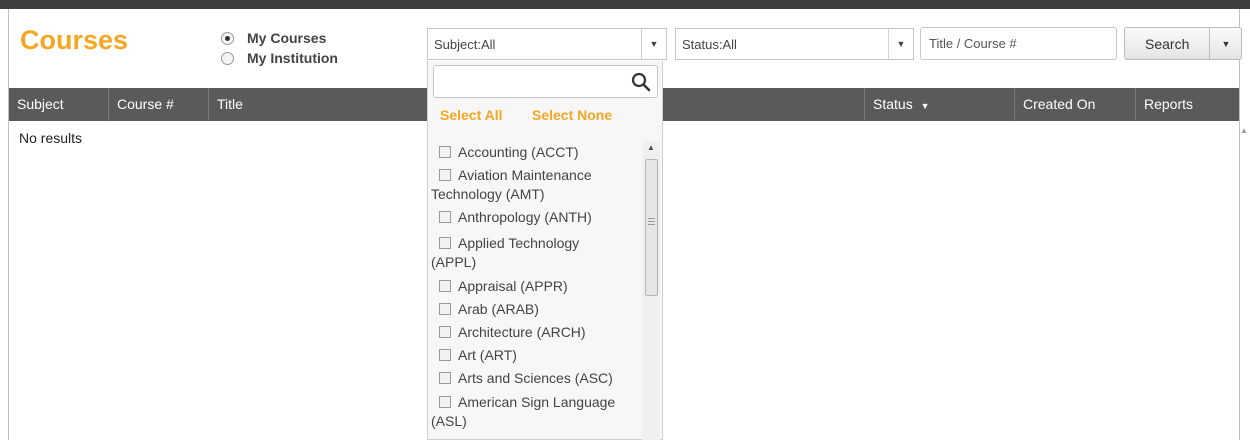 The image size is (1250, 440). Describe the element at coordinates (794, 44) in the screenshot. I see `status-select: Status:All ▼` at that location.